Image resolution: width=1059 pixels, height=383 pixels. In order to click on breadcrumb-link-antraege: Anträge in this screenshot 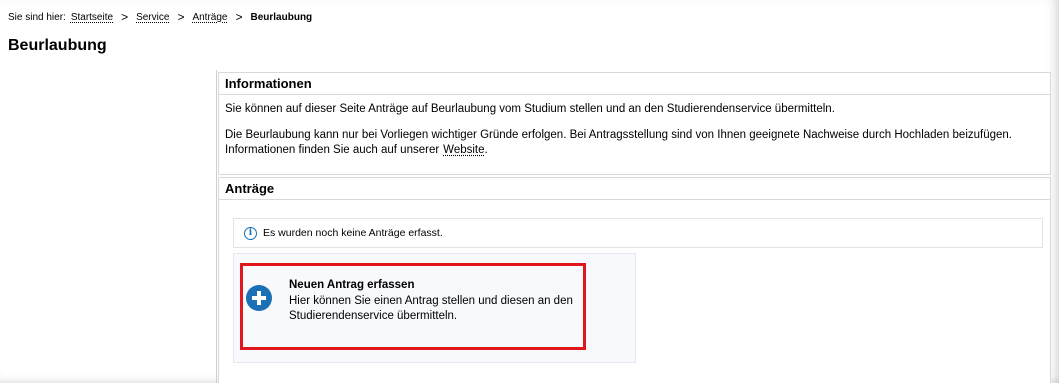, I will do `click(209, 17)`.